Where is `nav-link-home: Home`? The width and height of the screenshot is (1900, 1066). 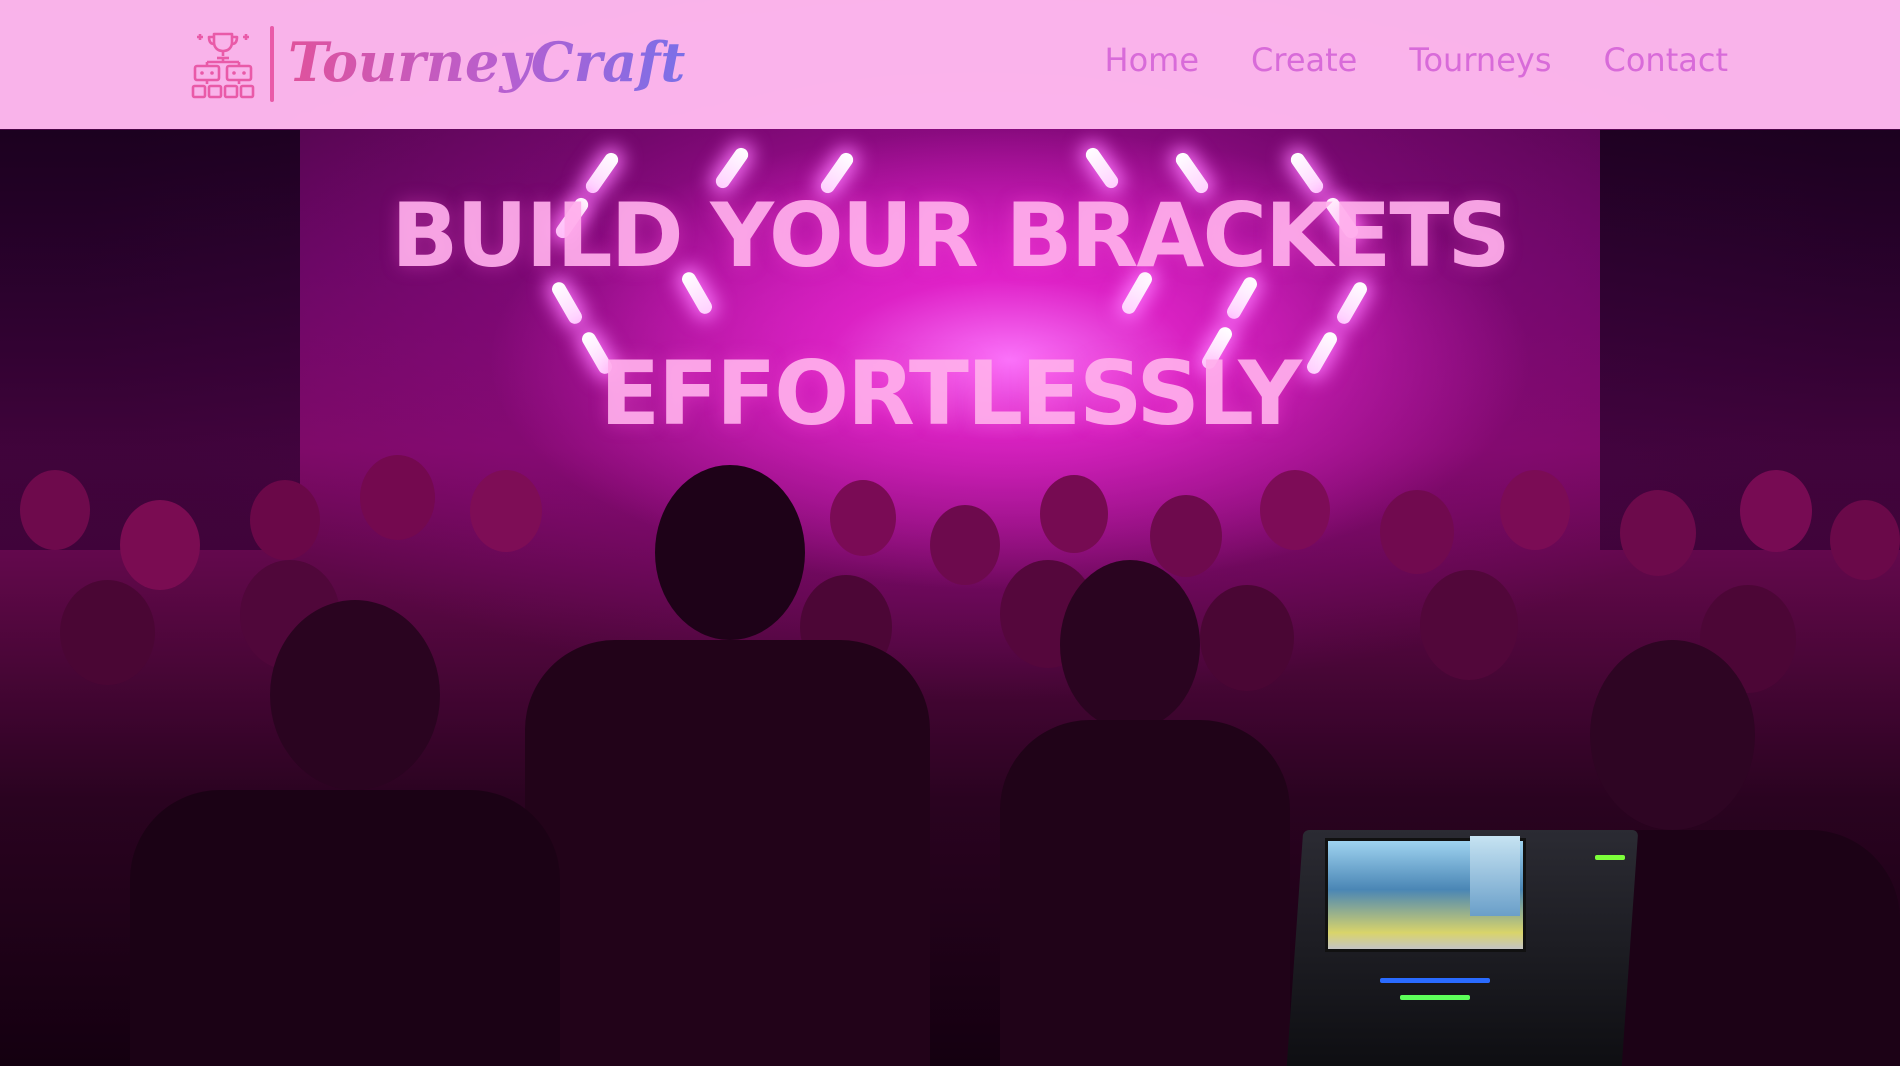
nav-link-home: Home is located at coordinates (1152, 60).